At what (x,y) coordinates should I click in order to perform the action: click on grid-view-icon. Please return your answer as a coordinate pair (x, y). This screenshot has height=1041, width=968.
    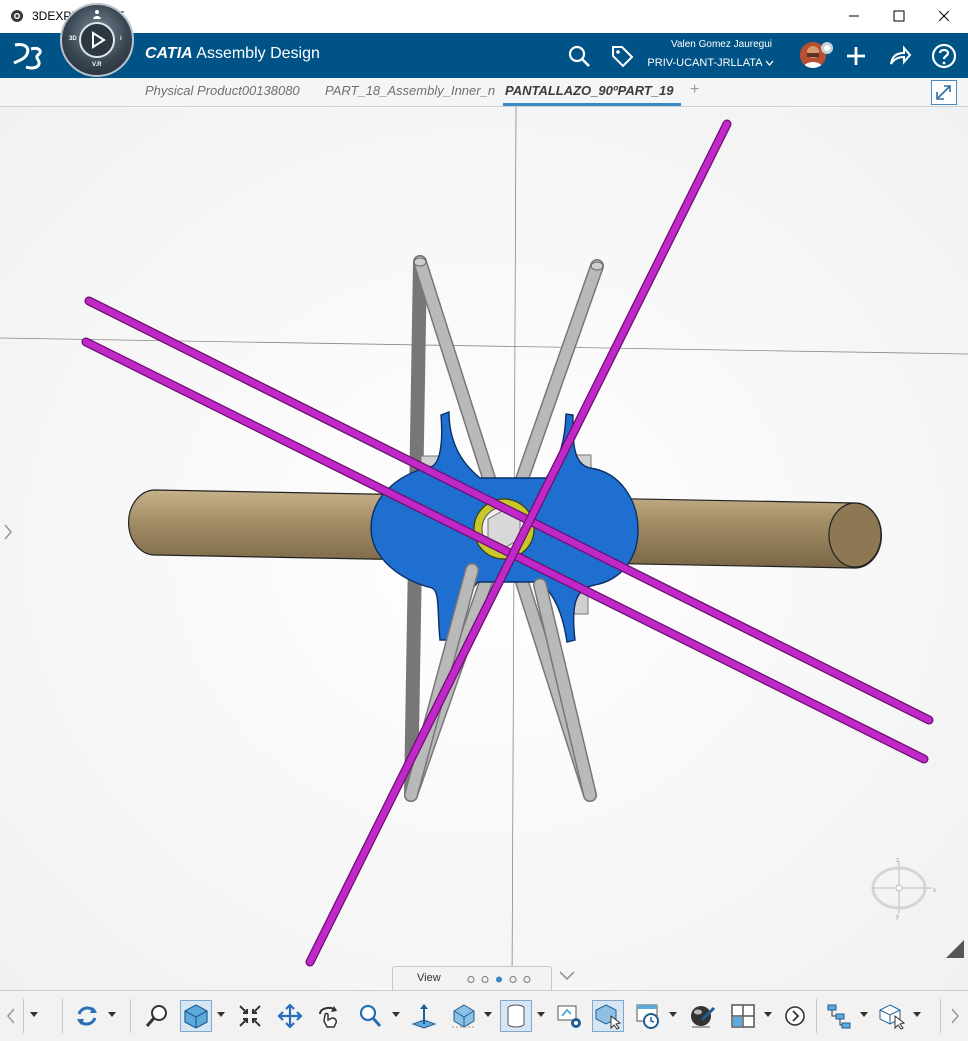
    Looking at the image, I should click on (743, 1016).